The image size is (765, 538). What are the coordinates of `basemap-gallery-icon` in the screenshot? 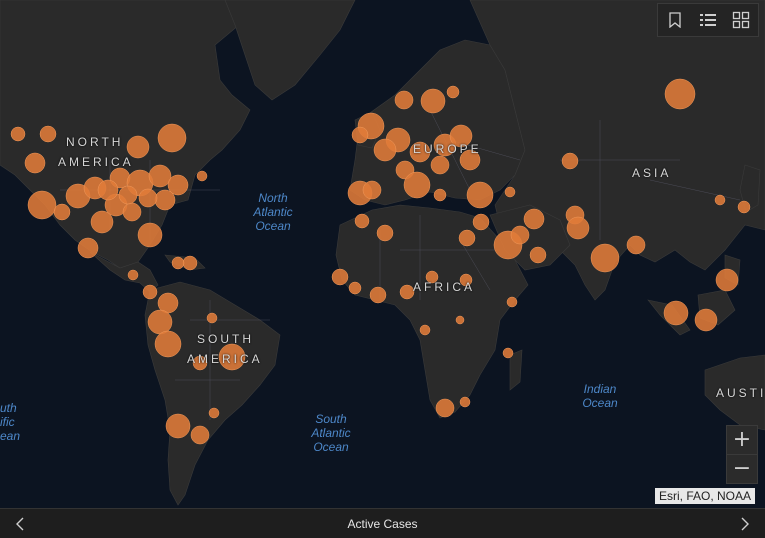 It's located at (740, 20).